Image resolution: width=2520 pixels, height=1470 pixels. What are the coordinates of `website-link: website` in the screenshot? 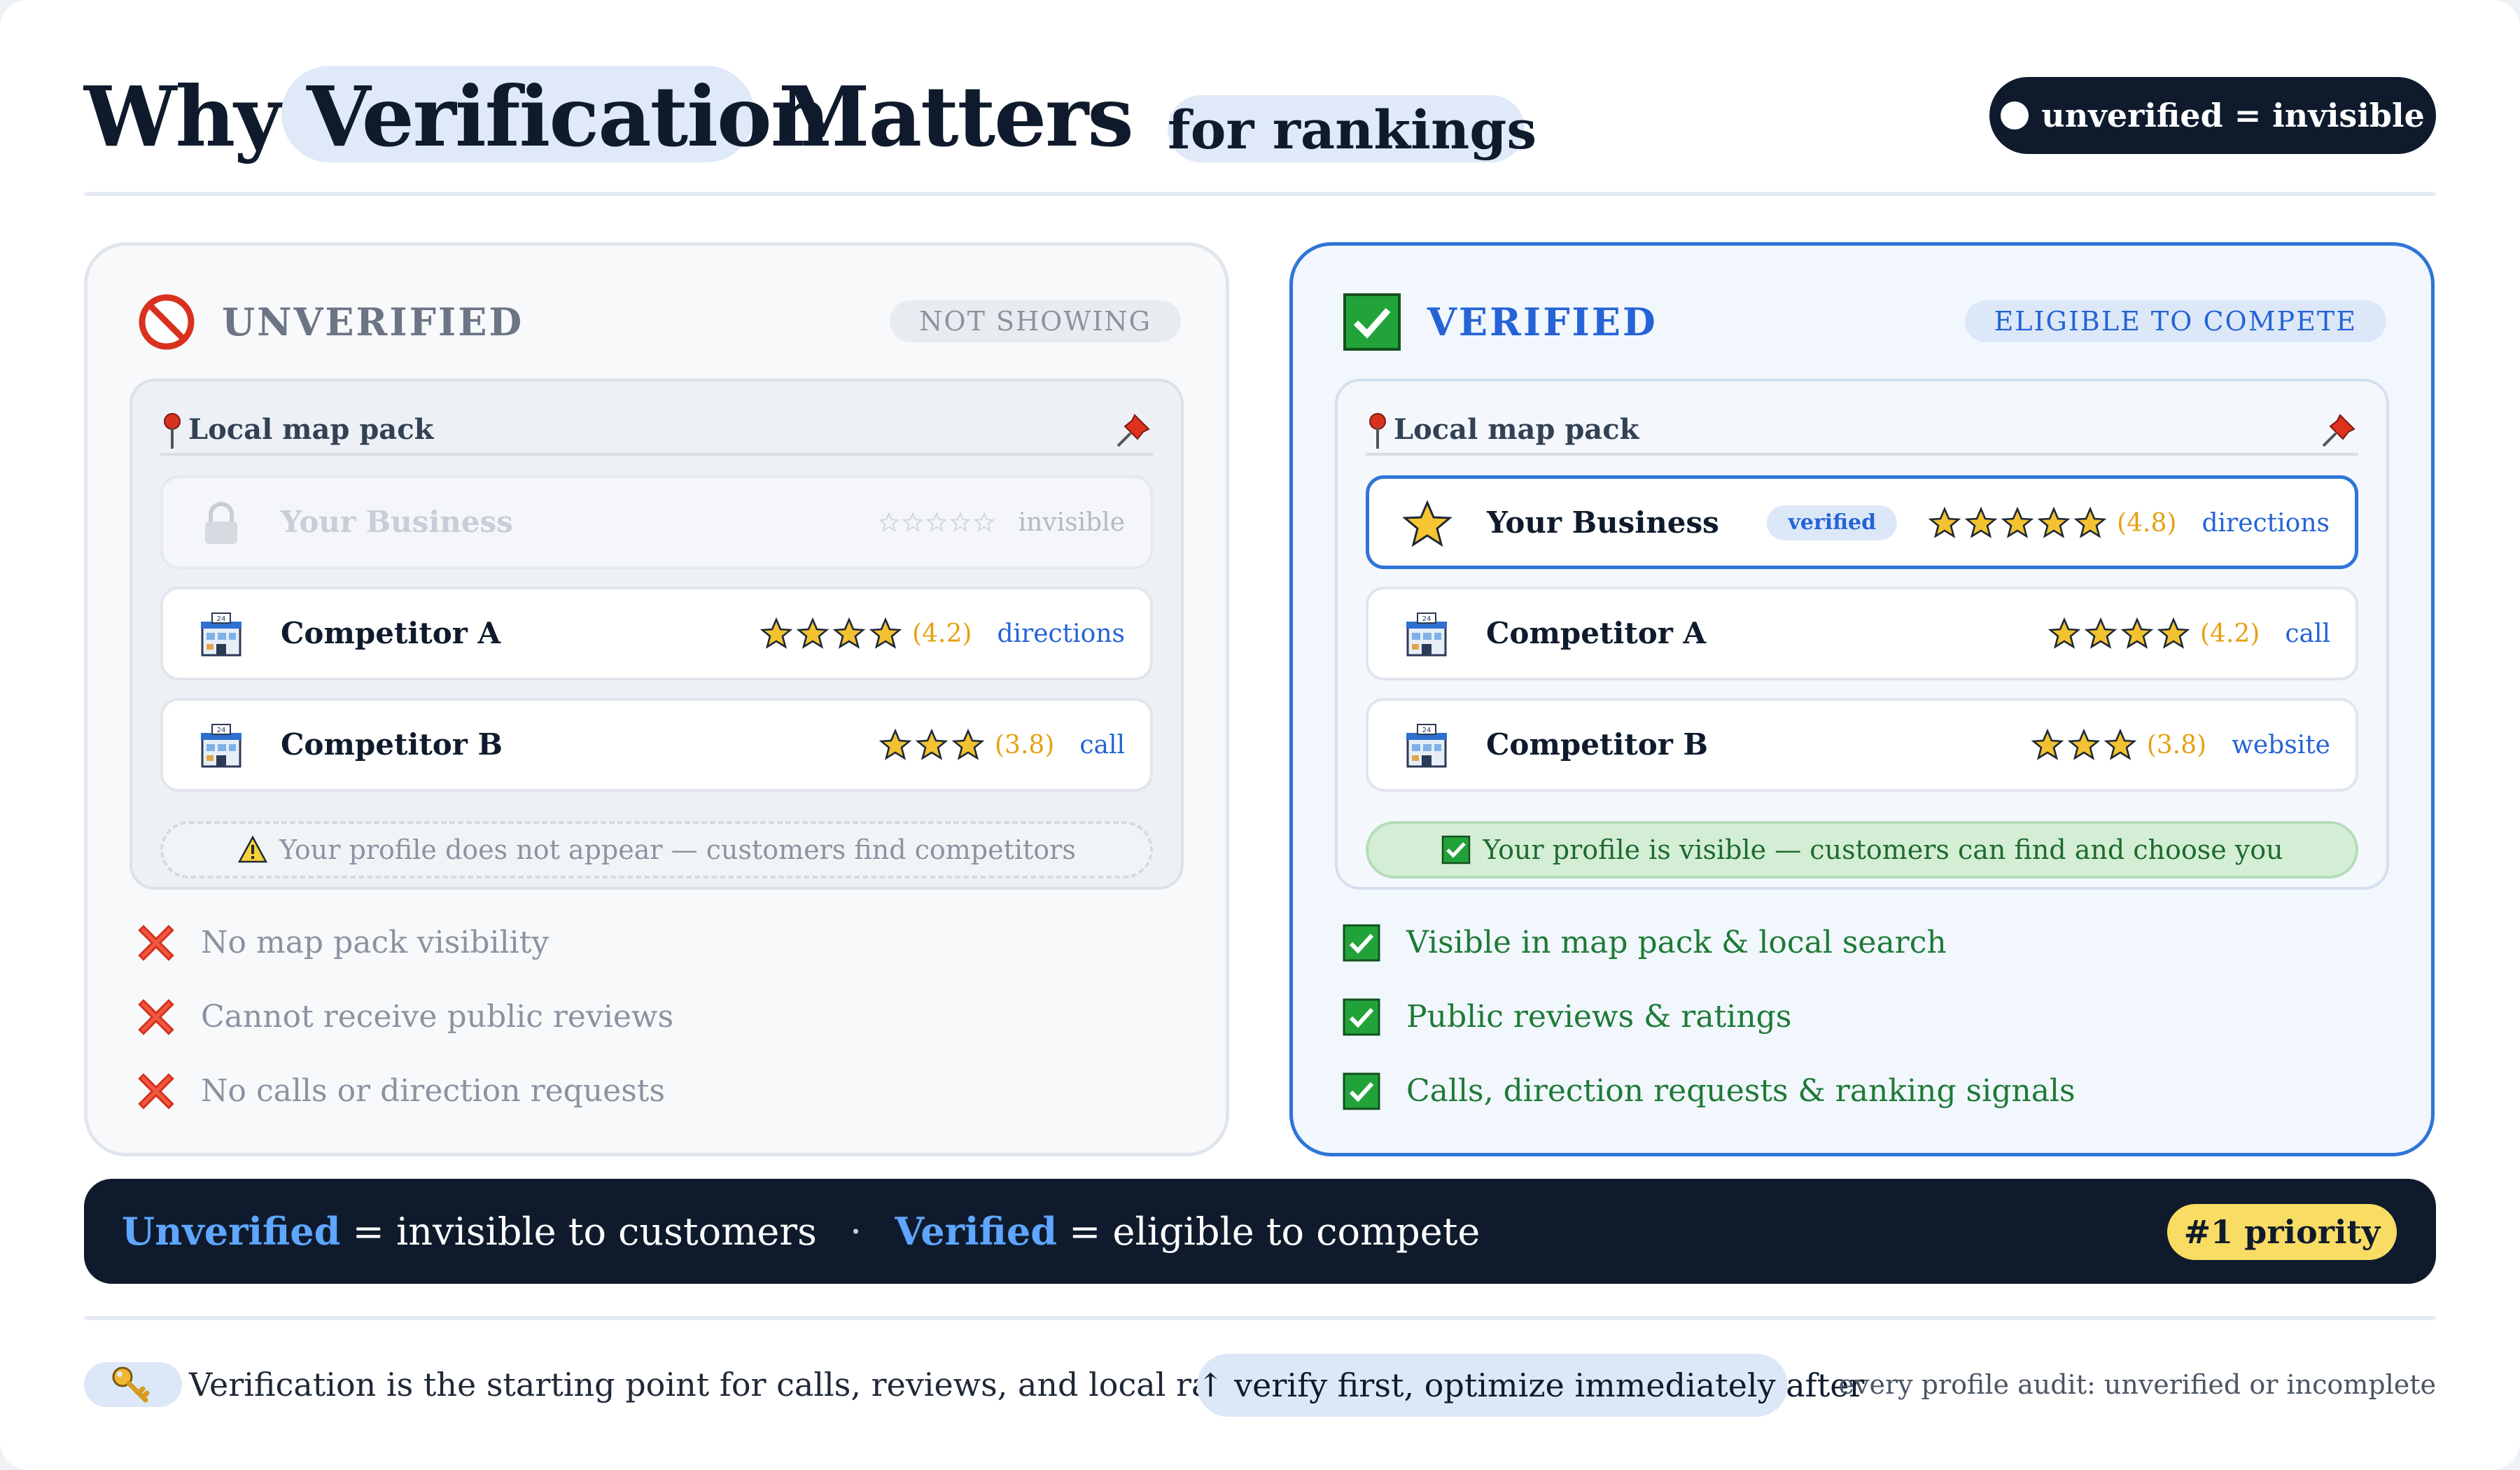 It's located at (2281, 745).